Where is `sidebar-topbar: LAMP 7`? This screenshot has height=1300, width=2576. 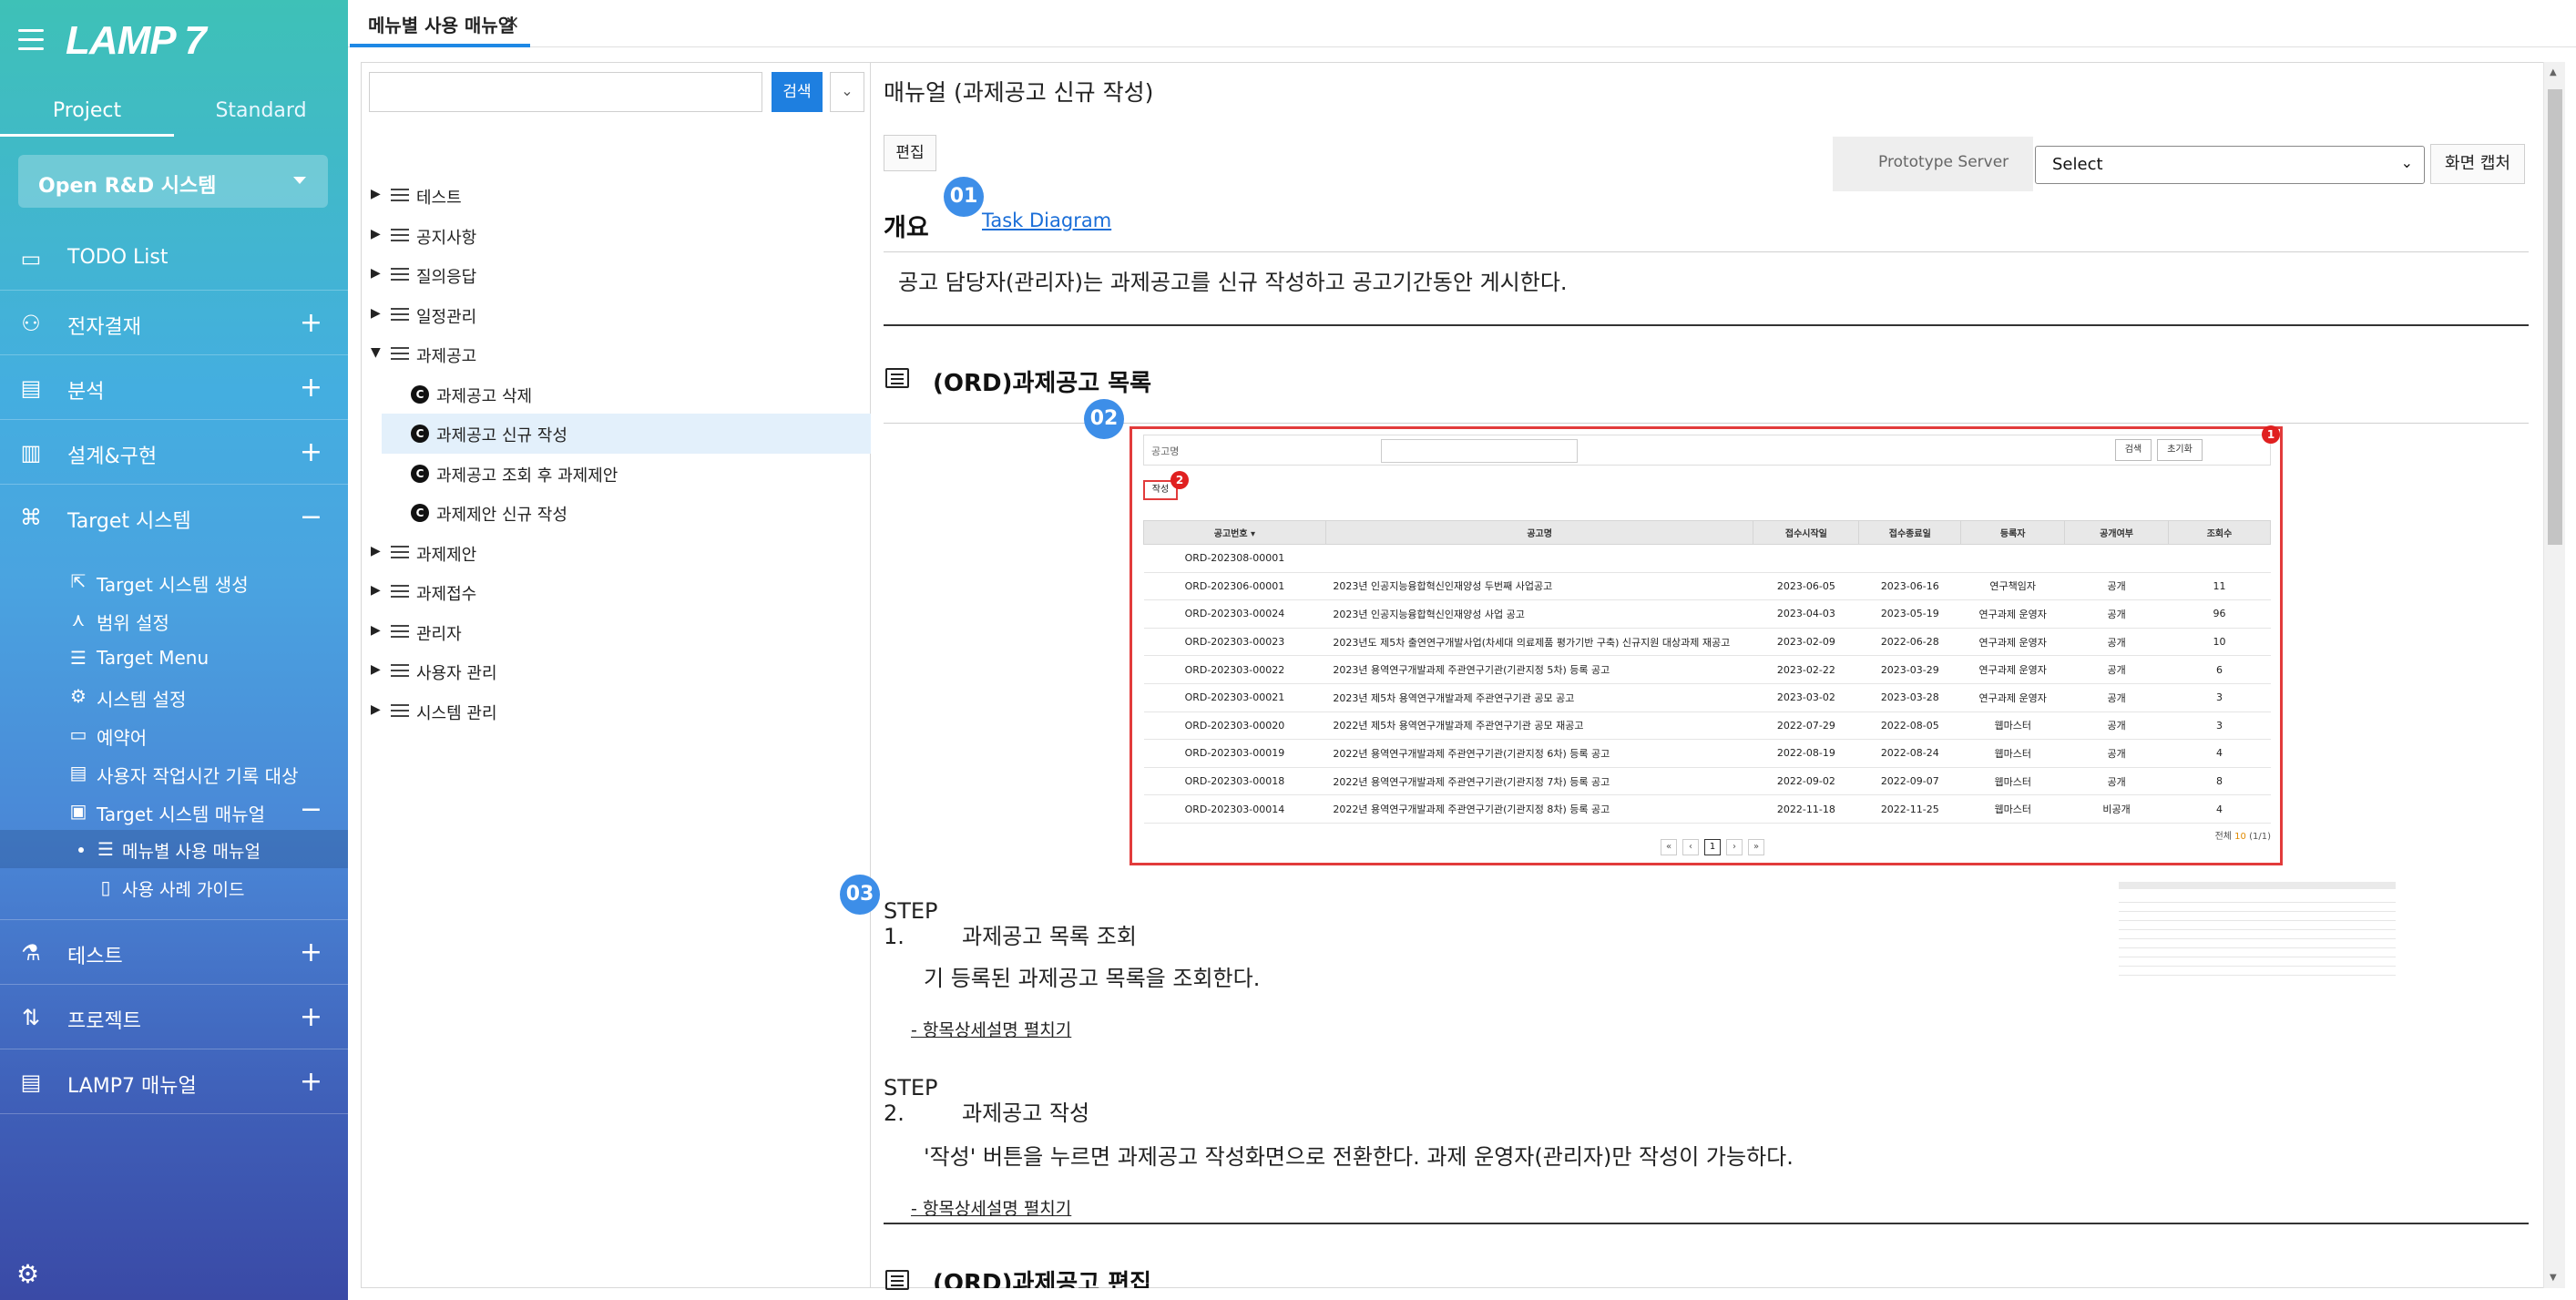 sidebar-topbar: LAMP 7 is located at coordinates (174, 44).